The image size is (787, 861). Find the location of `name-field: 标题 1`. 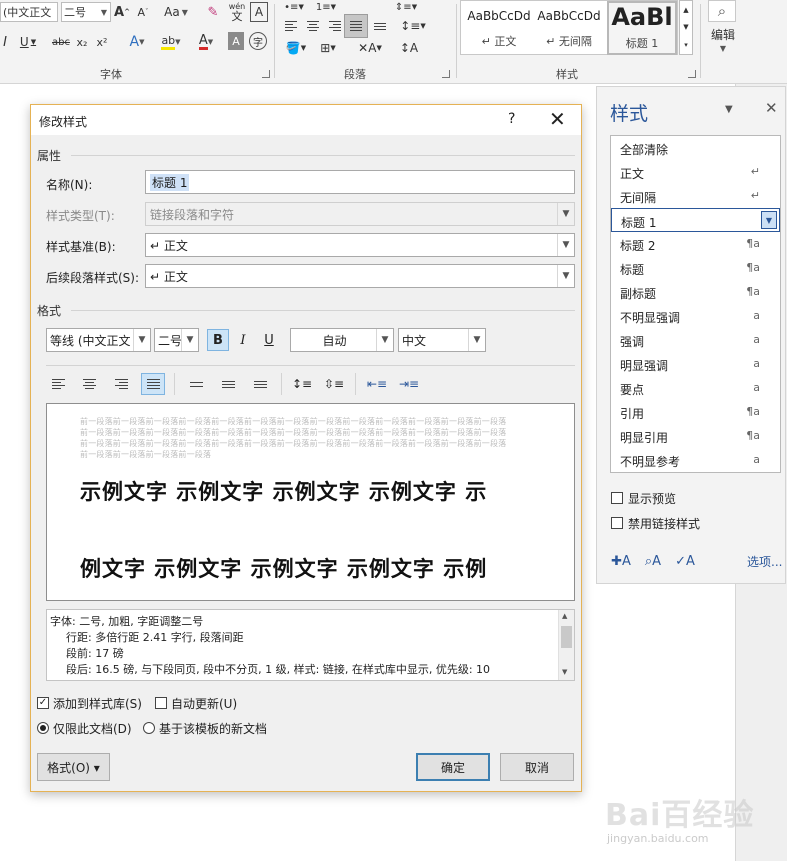

name-field: 标题 1 is located at coordinates (360, 182).